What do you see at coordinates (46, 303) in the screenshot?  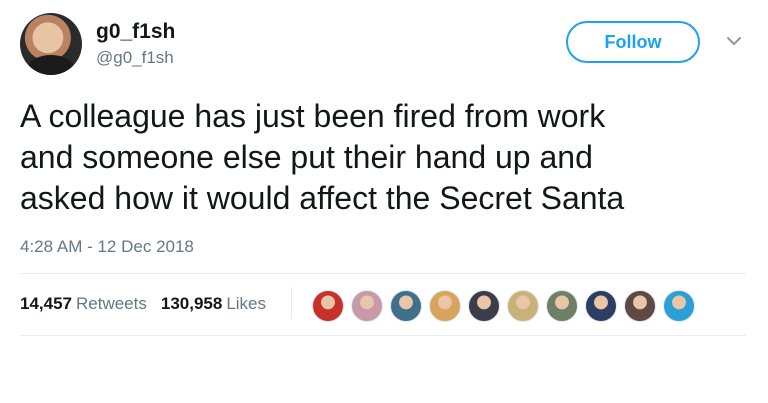 I see `retweets-count: 14,457` at bounding box center [46, 303].